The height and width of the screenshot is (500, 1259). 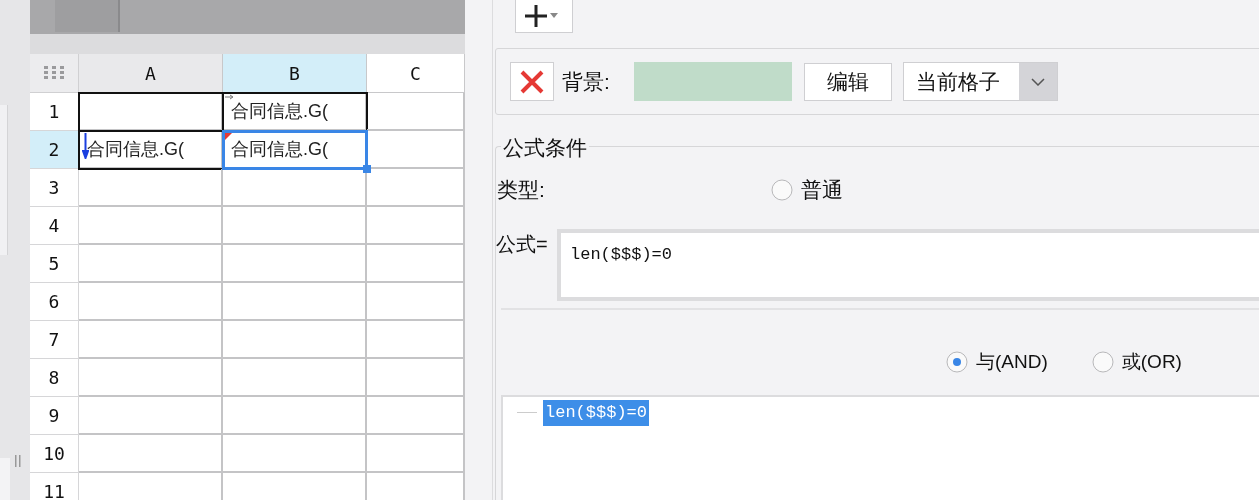 What do you see at coordinates (527, 413) in the screenshot?
I see `tree-line` at bounding box center [527, 413].